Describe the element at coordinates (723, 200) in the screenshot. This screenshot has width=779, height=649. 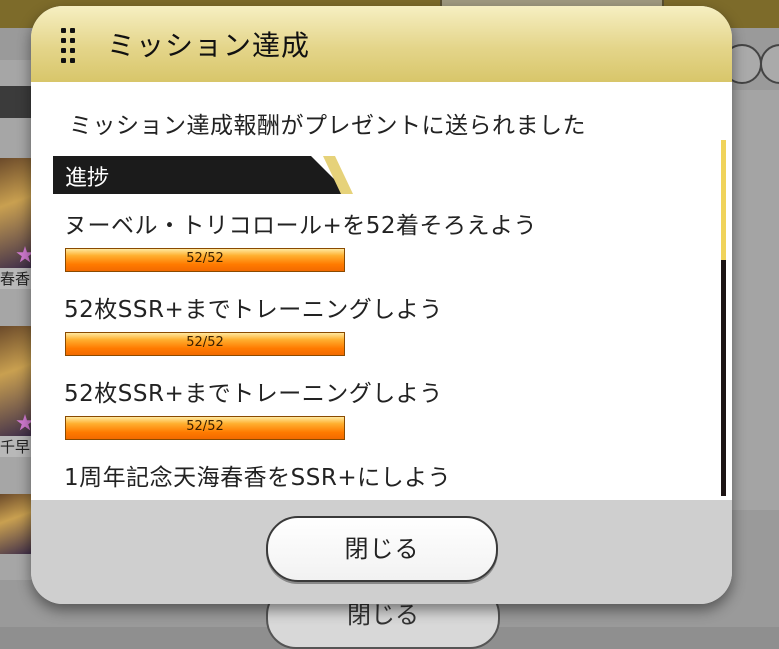
I see `scrollbar-thumb` at that location.